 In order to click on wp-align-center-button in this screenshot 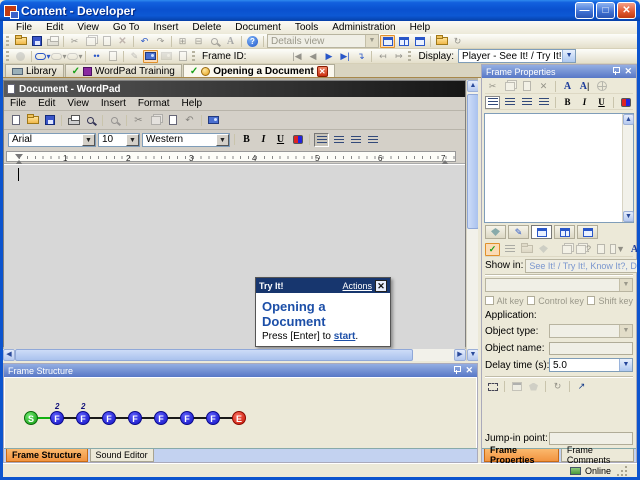, I will do `click(338, 140)`.